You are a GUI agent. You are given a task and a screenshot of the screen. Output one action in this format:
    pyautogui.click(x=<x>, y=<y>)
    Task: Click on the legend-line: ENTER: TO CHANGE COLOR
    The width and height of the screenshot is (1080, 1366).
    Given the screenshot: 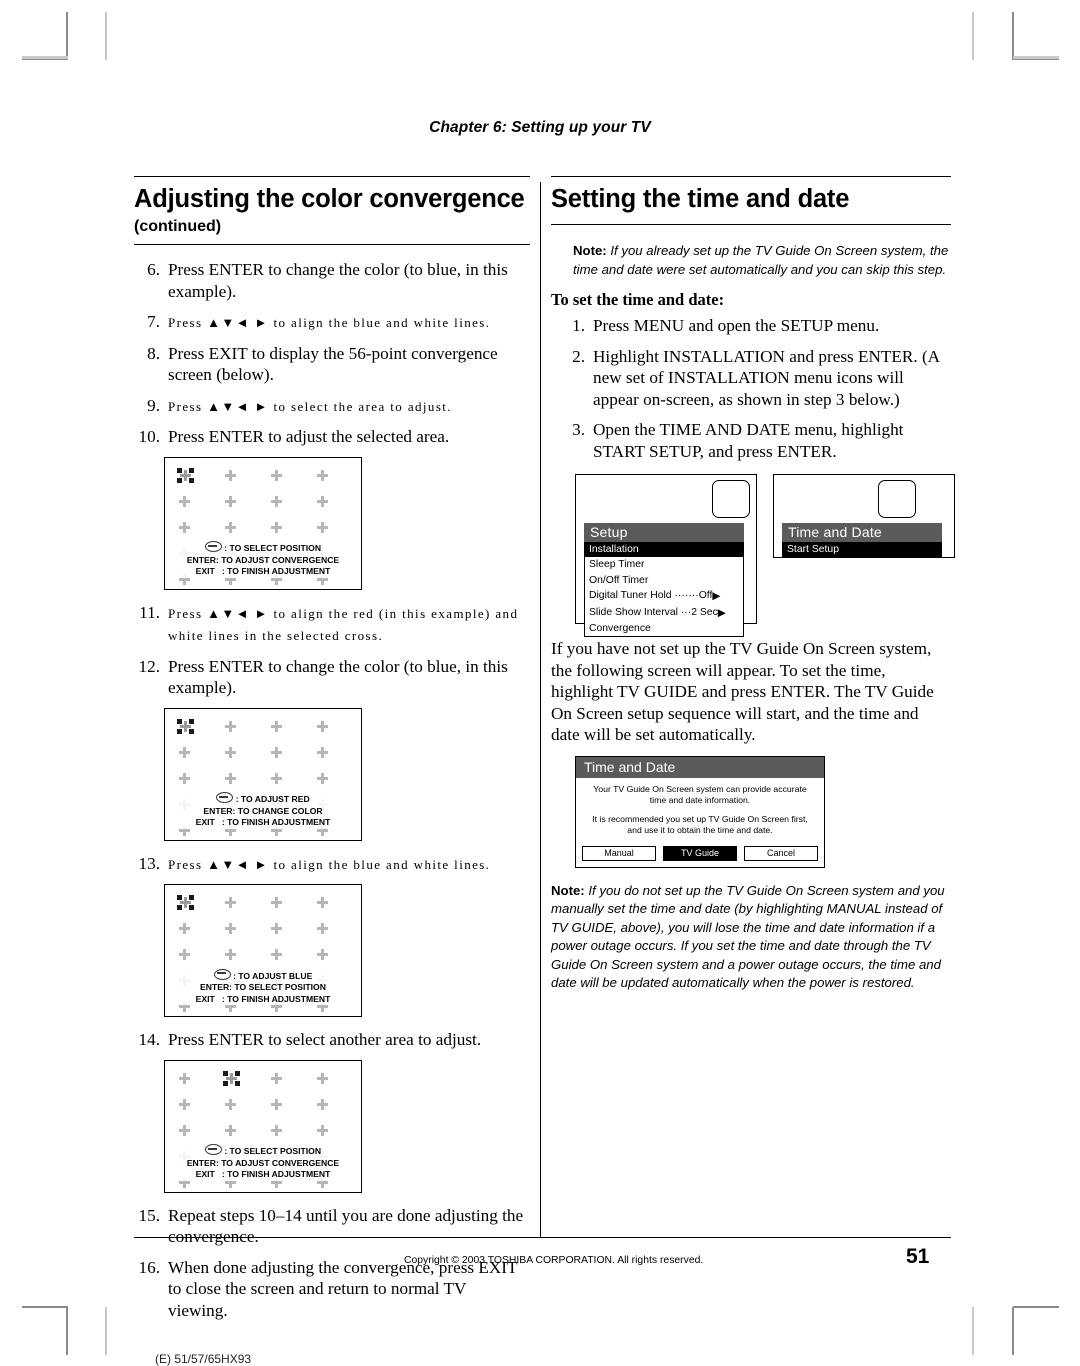 What is the action you would take?
    pyautogui.click(x=263, y=812)
    